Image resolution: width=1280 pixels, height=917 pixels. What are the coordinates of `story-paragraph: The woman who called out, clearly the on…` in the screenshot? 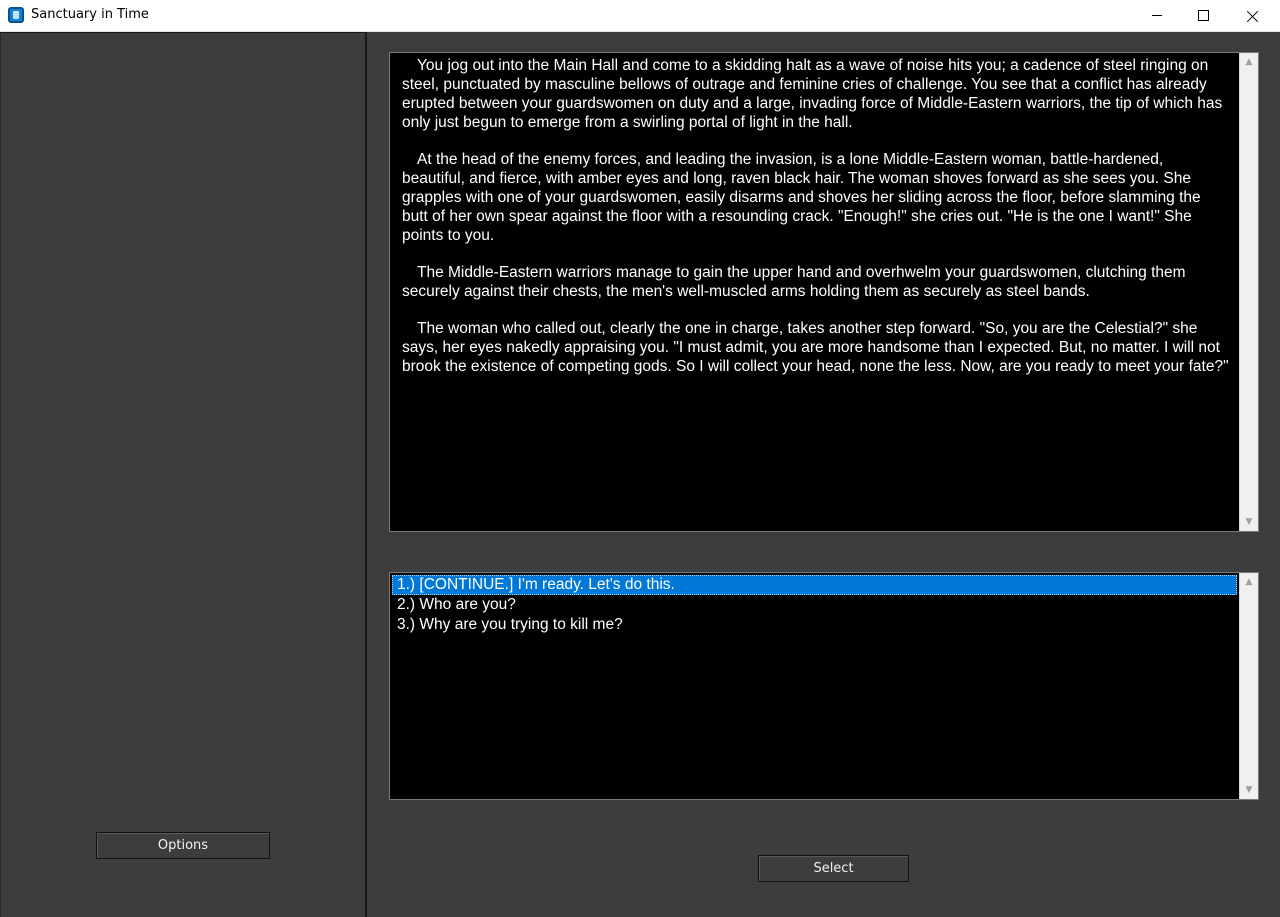 It's located at (815, 347).